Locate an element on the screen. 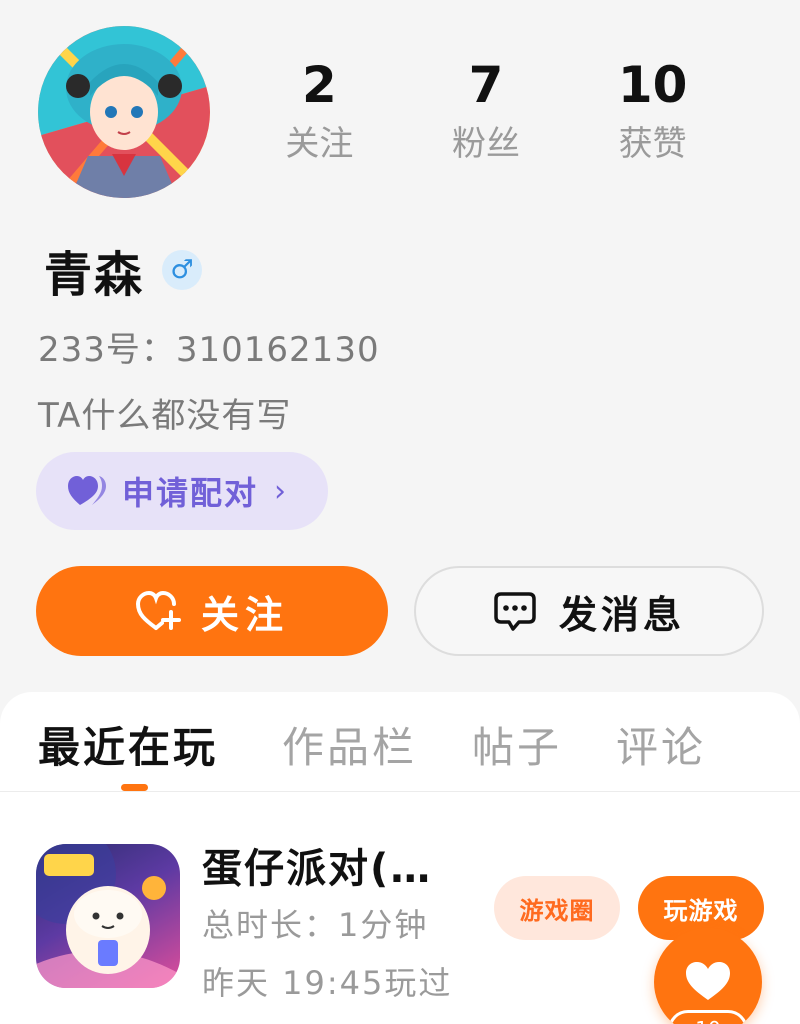  tab-bar: 最近在玩 作品栏 帖子 评论 is located at coordinates (400, 742).